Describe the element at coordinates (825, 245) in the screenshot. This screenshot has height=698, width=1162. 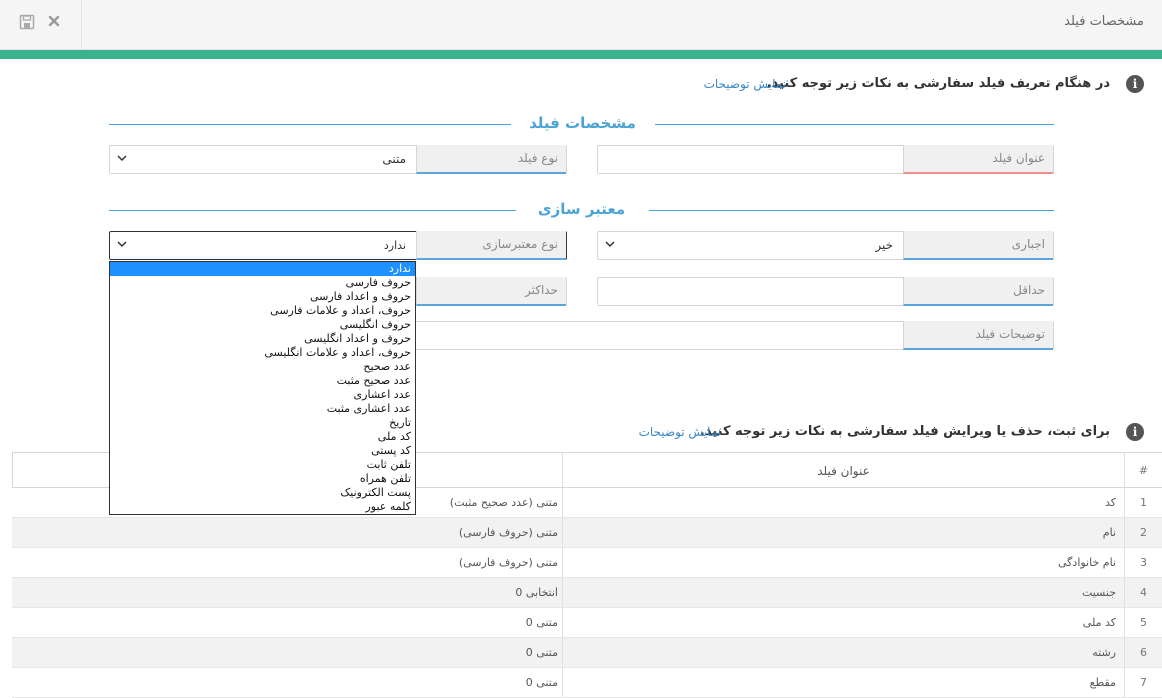
I see `required-select: اجباری خیر` at that location.